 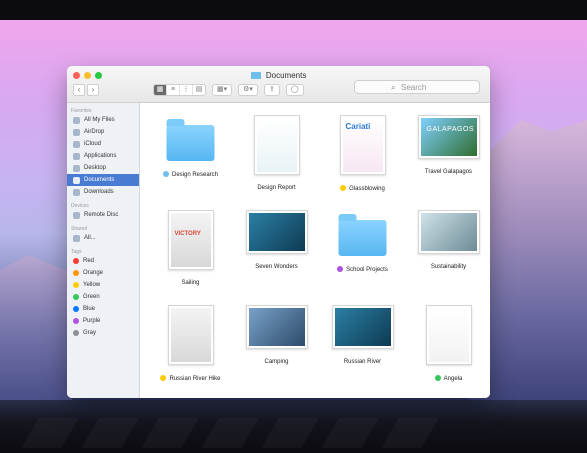 I want to click on sidebar-tag-green: Green, so click(x=103, y=297).